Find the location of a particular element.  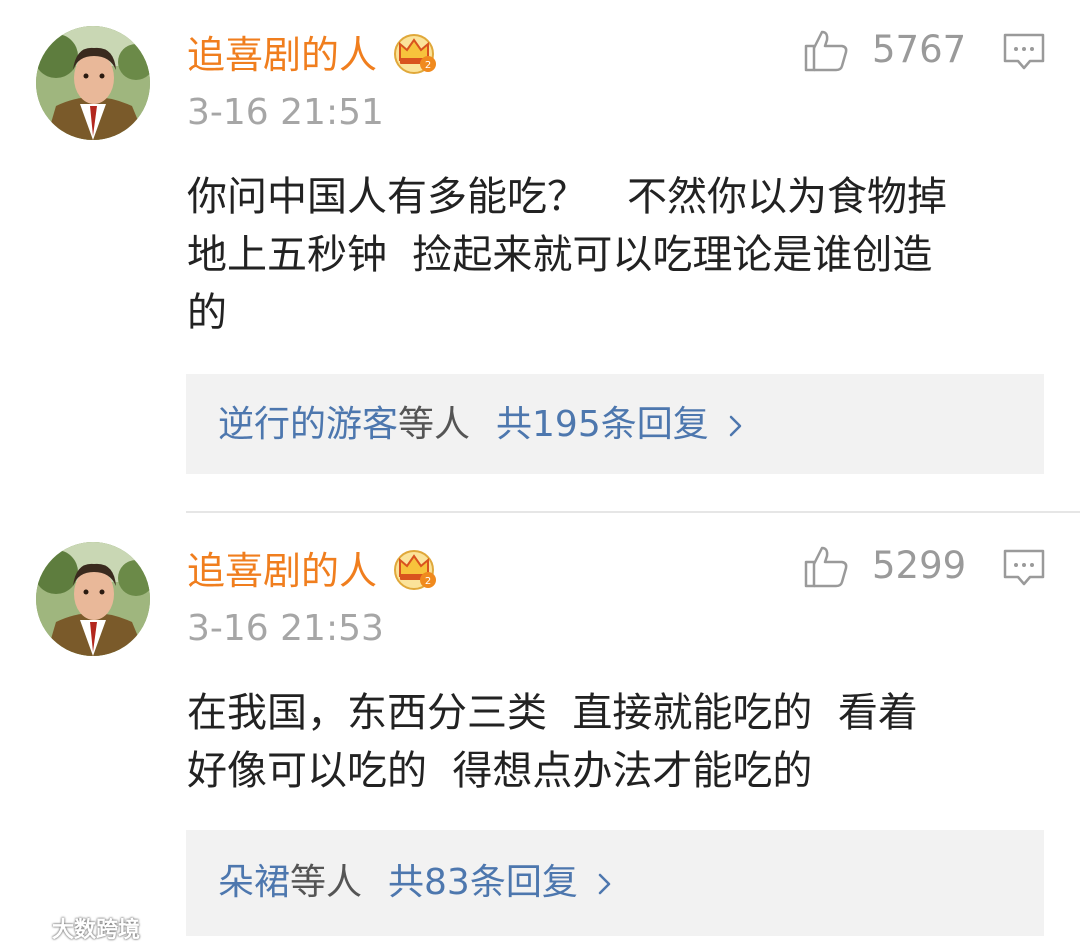

brand-logo-icon is located at coordinates (29, 930).